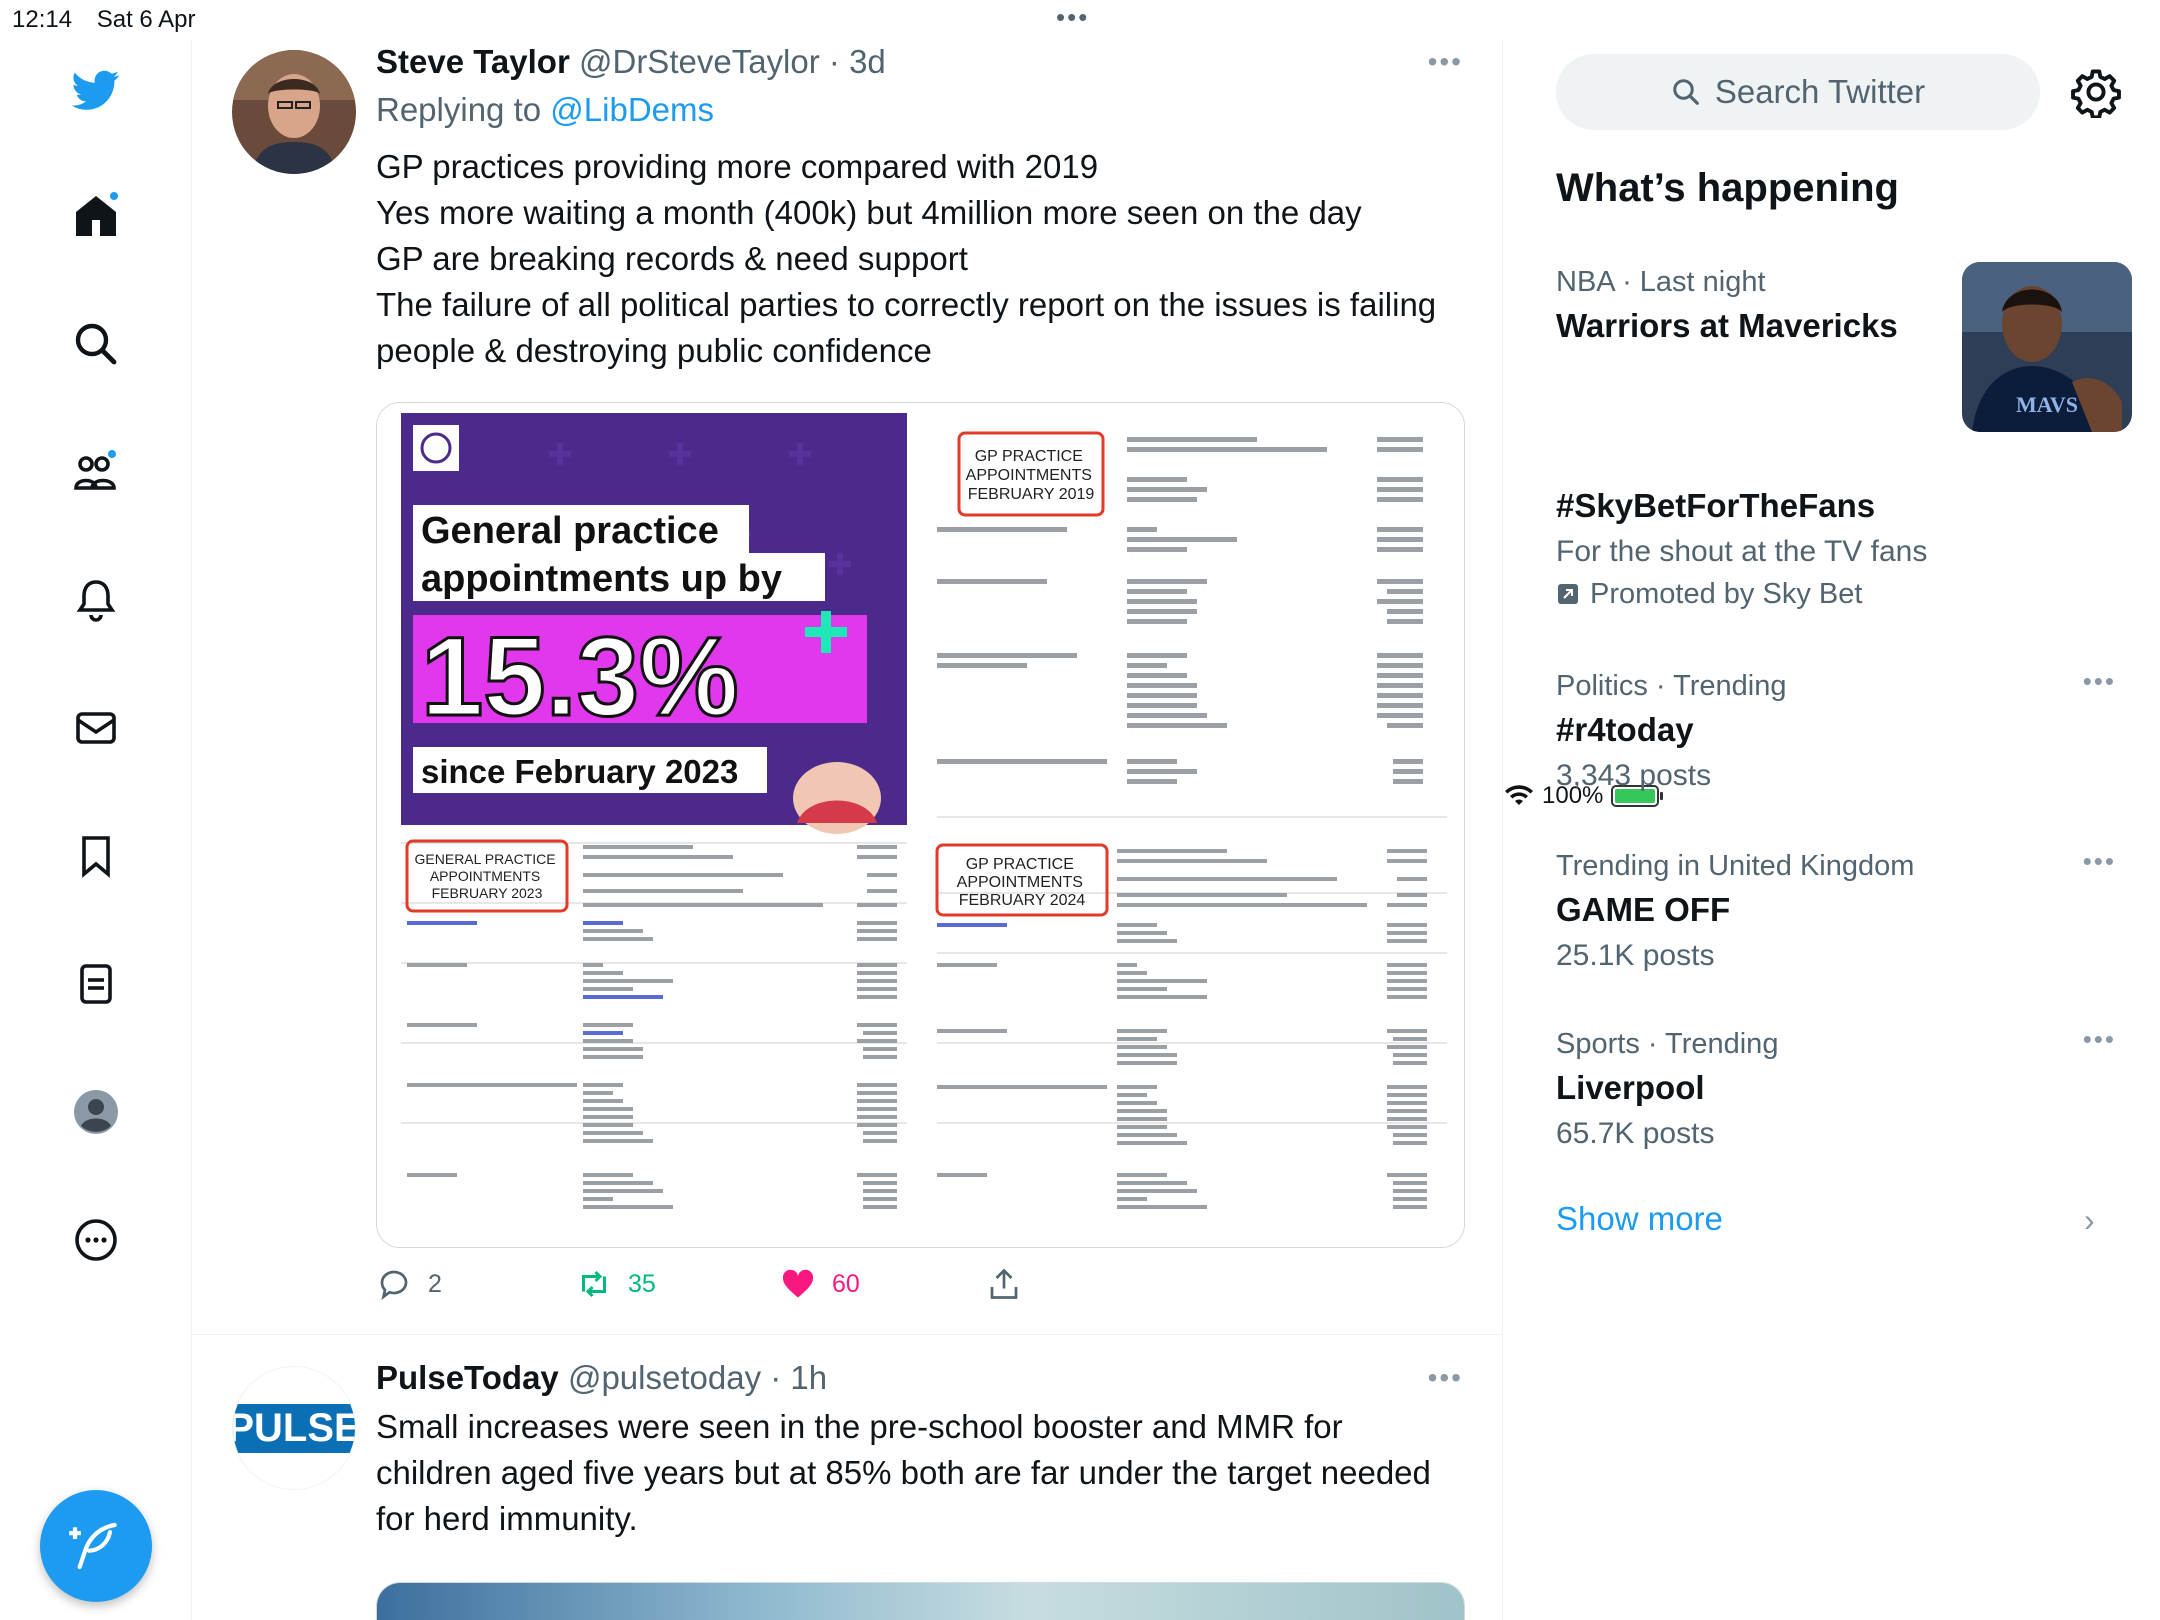 The width and height of the screenshot is (2160, 1620). I want to click on trend-title: GAME OFF, so click(1643, 909).